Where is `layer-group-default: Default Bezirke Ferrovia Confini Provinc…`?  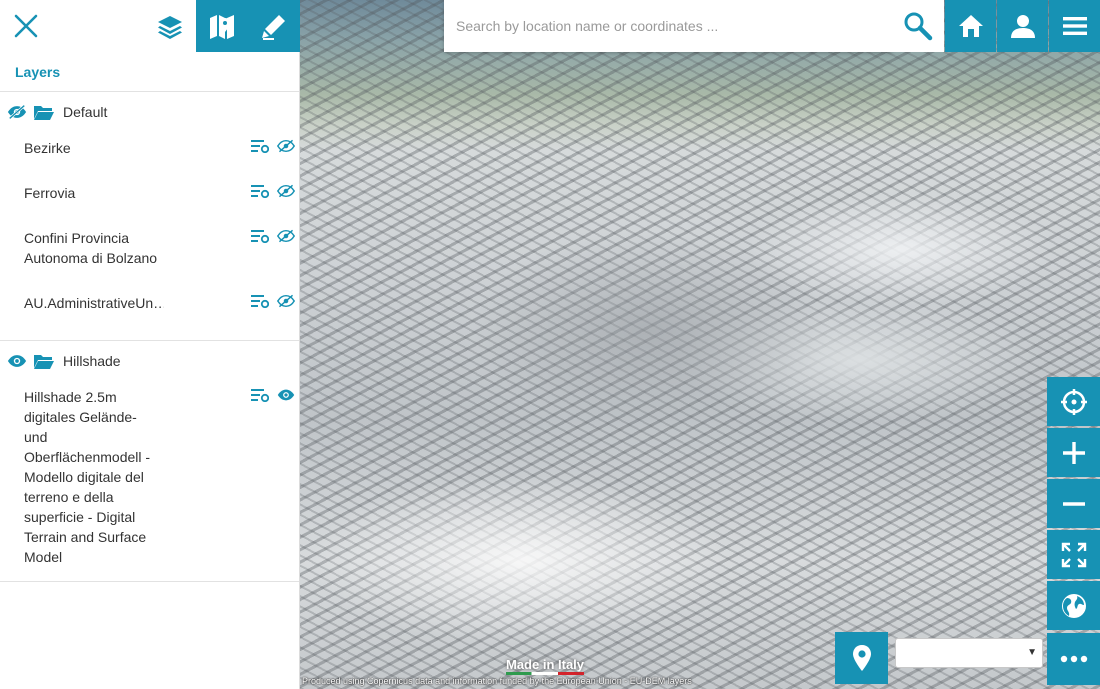
layer-group-default: Default Bezirke Ferrovia Confini Provinc… is located at coordinates (149, 216).